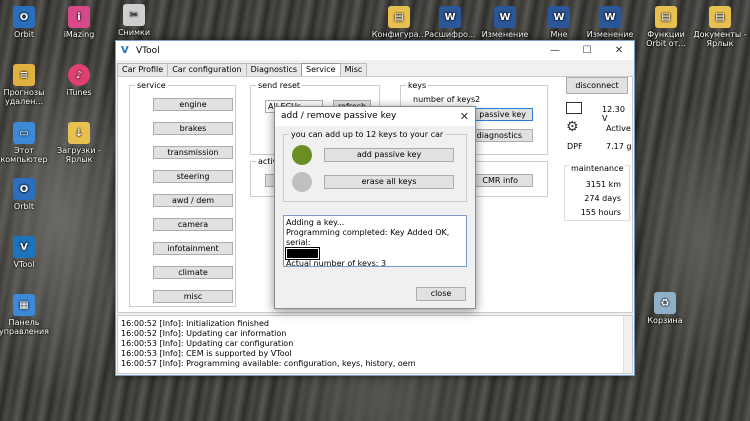  What do you see at coordinates (619, 50) in the screenshot?
I see `close-button: ✕` at bounding box center [619, 50].